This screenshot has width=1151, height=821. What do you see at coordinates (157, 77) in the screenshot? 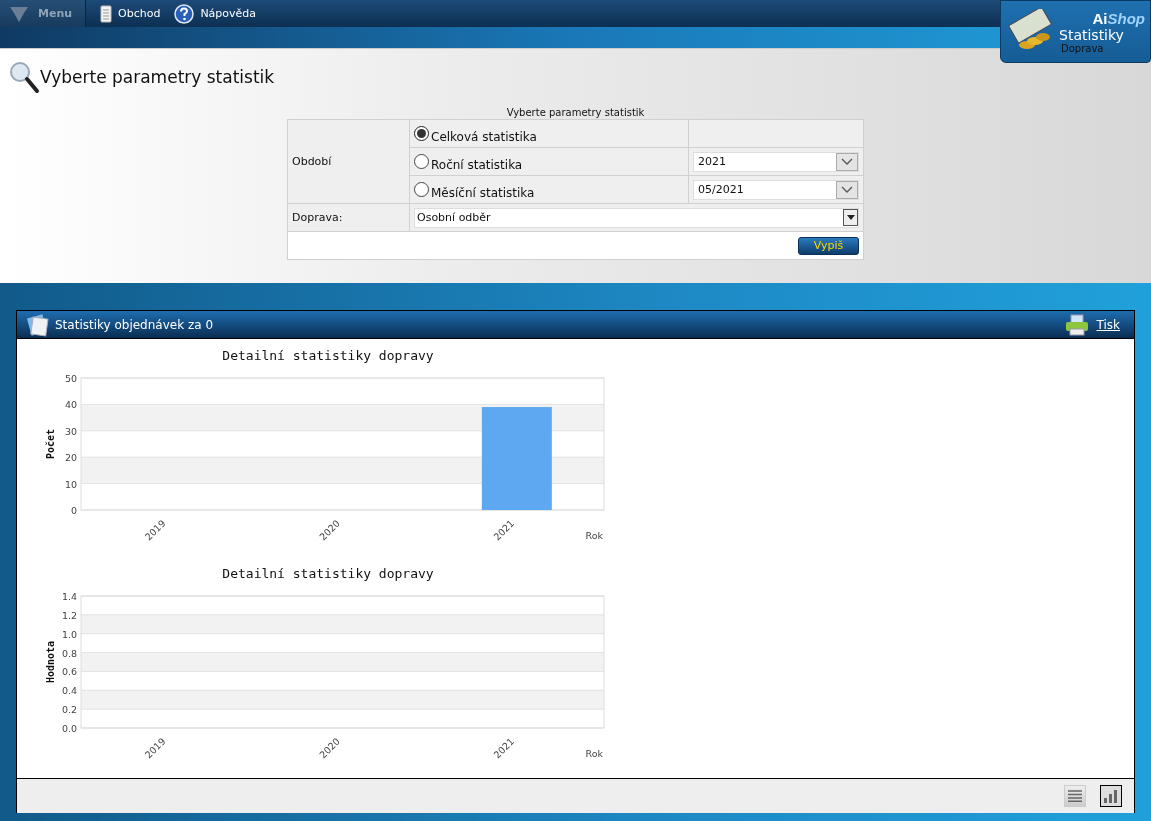
I see `page-title: Vyberte parametry statistik` at bounding box center [157, 77].